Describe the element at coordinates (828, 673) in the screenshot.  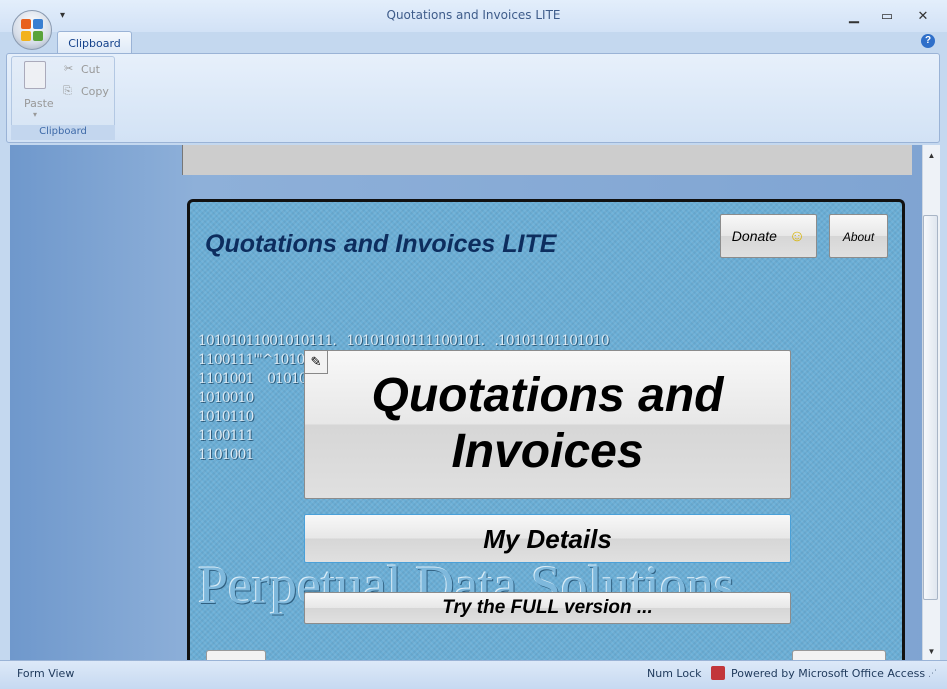
I see `powered-by-label: Powered by Microsoft Office Access` at that location.